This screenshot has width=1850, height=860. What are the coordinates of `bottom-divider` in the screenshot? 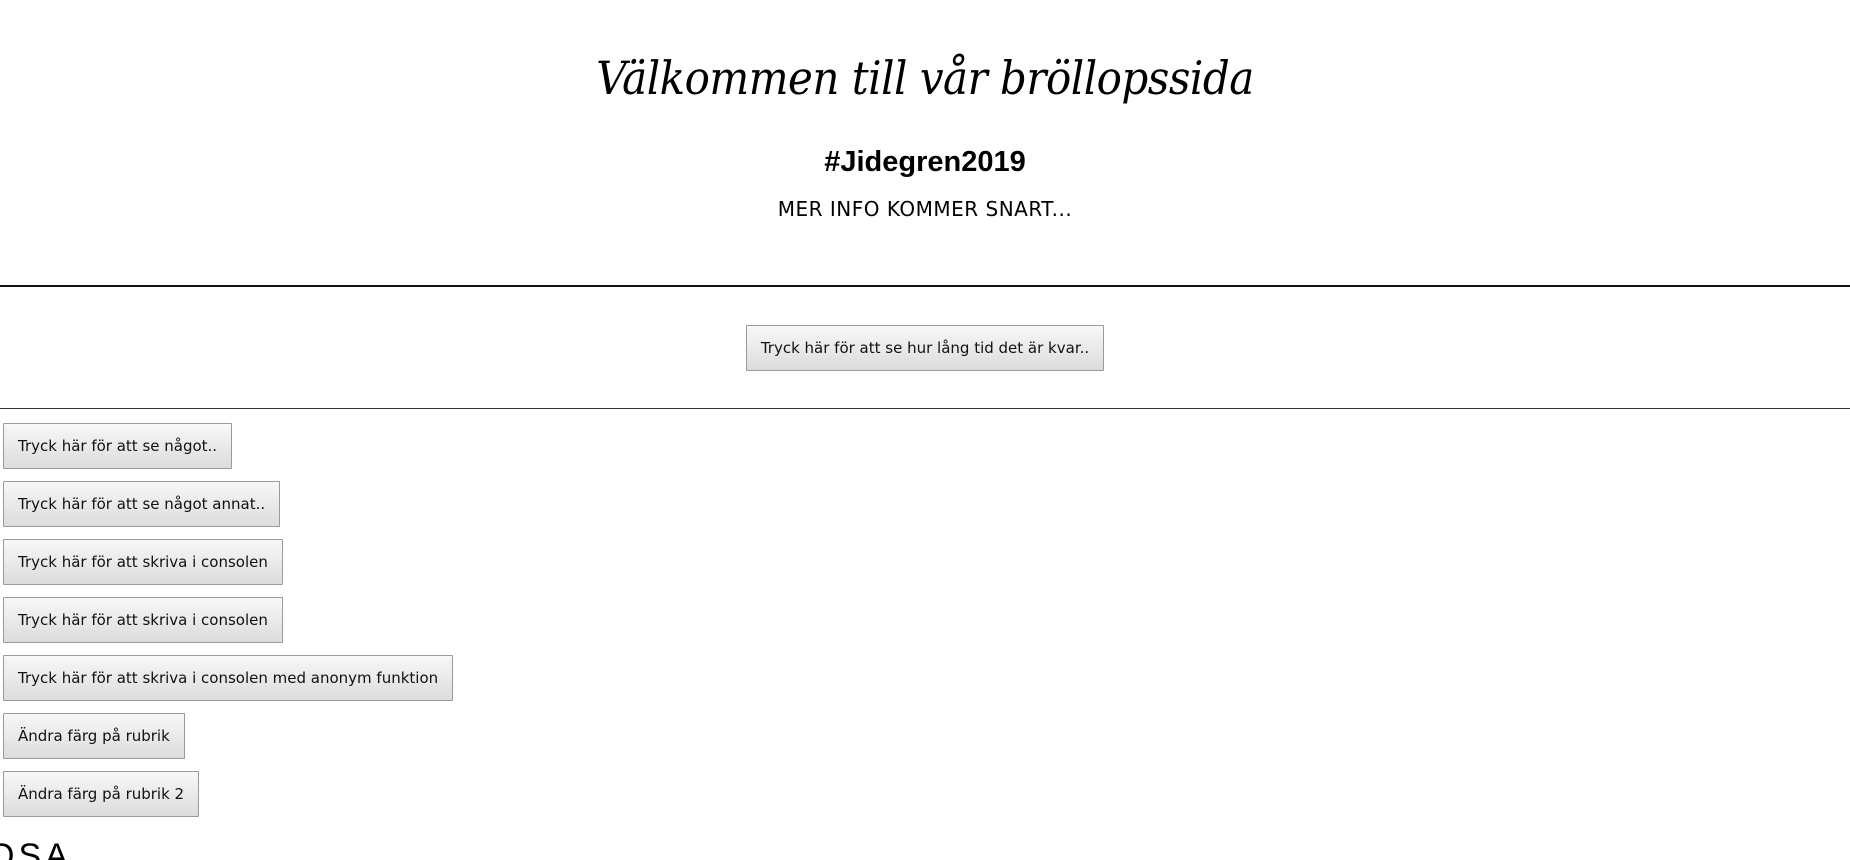 It's located at (925, 408).